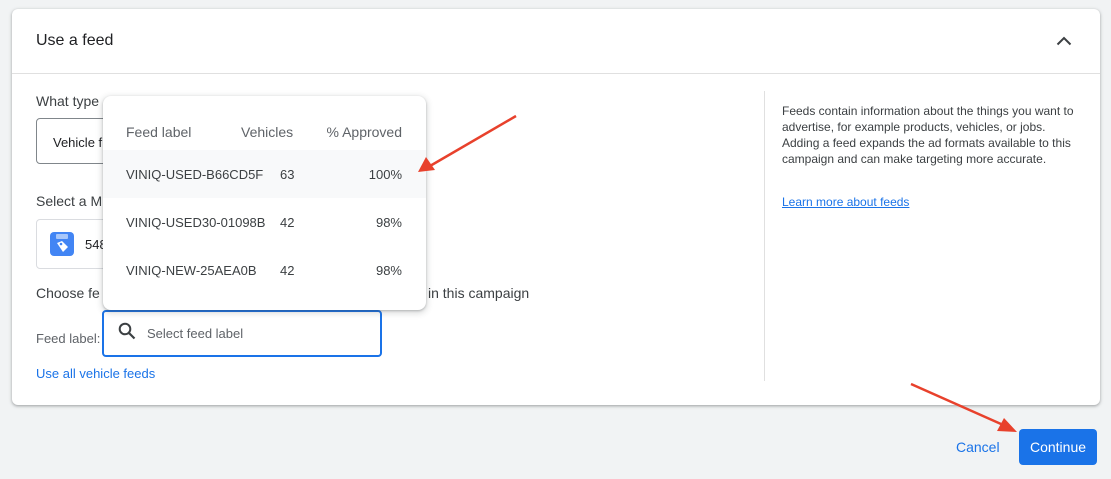  I want to click on vertical-divider, so click(764, 236).